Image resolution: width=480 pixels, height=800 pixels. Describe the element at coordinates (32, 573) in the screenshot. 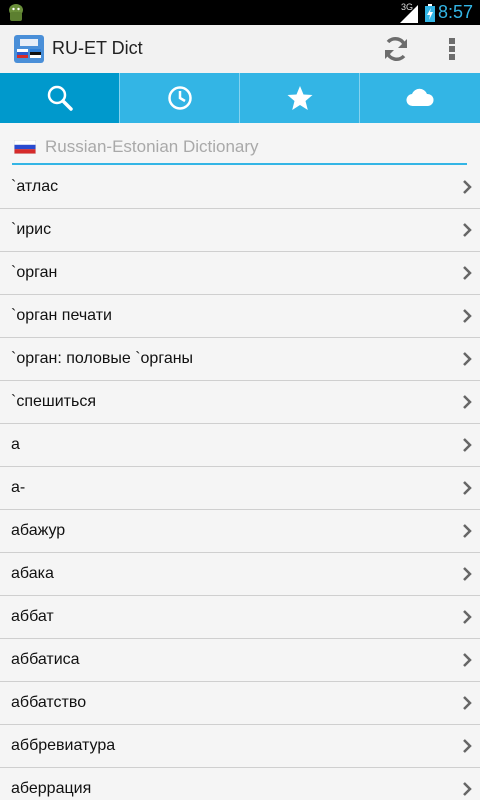

I see `list-item-word: абака` at that location.